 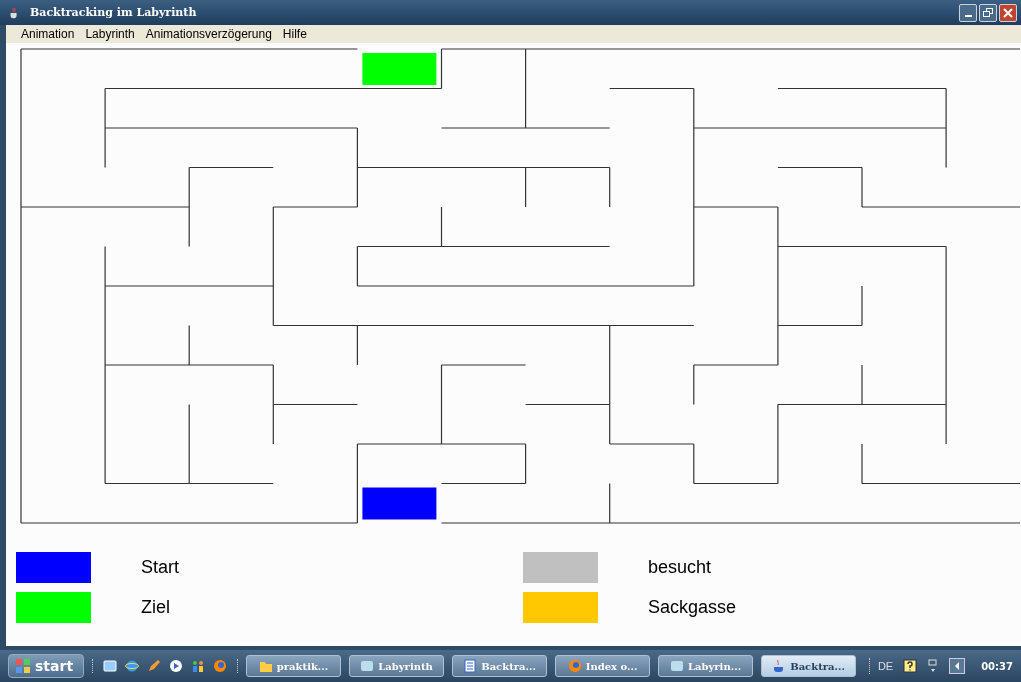 I want to click on windows-flag-icon, so click(x=23, y=666).